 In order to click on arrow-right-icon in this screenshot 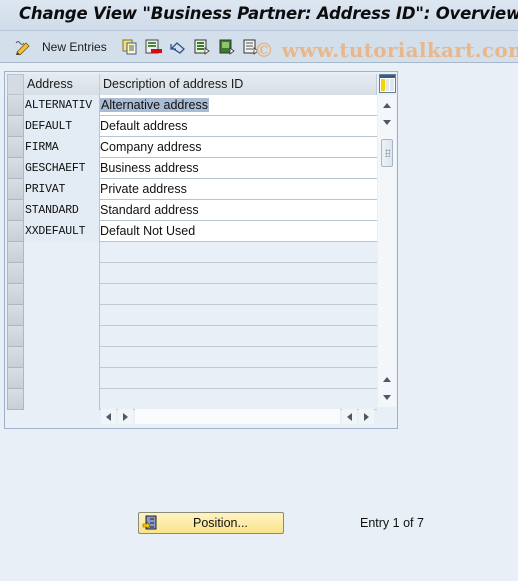, I will do `click(366, 416)`.